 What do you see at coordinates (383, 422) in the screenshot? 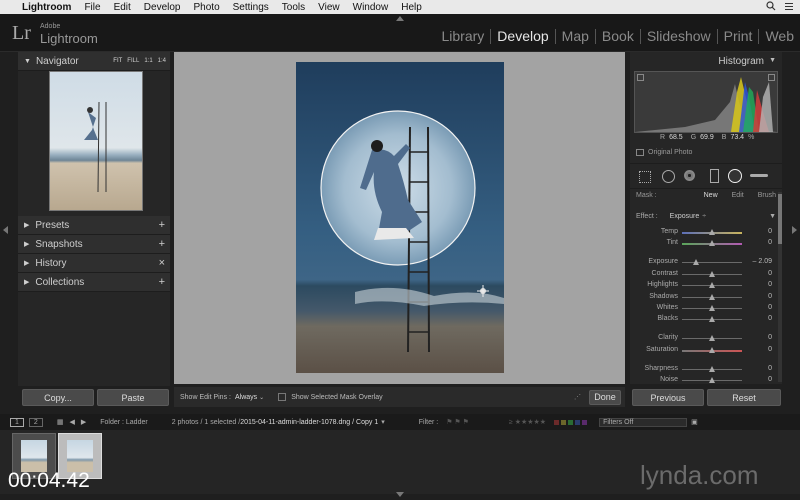
I see `chevron-down-icon: ▾` at bounding box center [383, 422].